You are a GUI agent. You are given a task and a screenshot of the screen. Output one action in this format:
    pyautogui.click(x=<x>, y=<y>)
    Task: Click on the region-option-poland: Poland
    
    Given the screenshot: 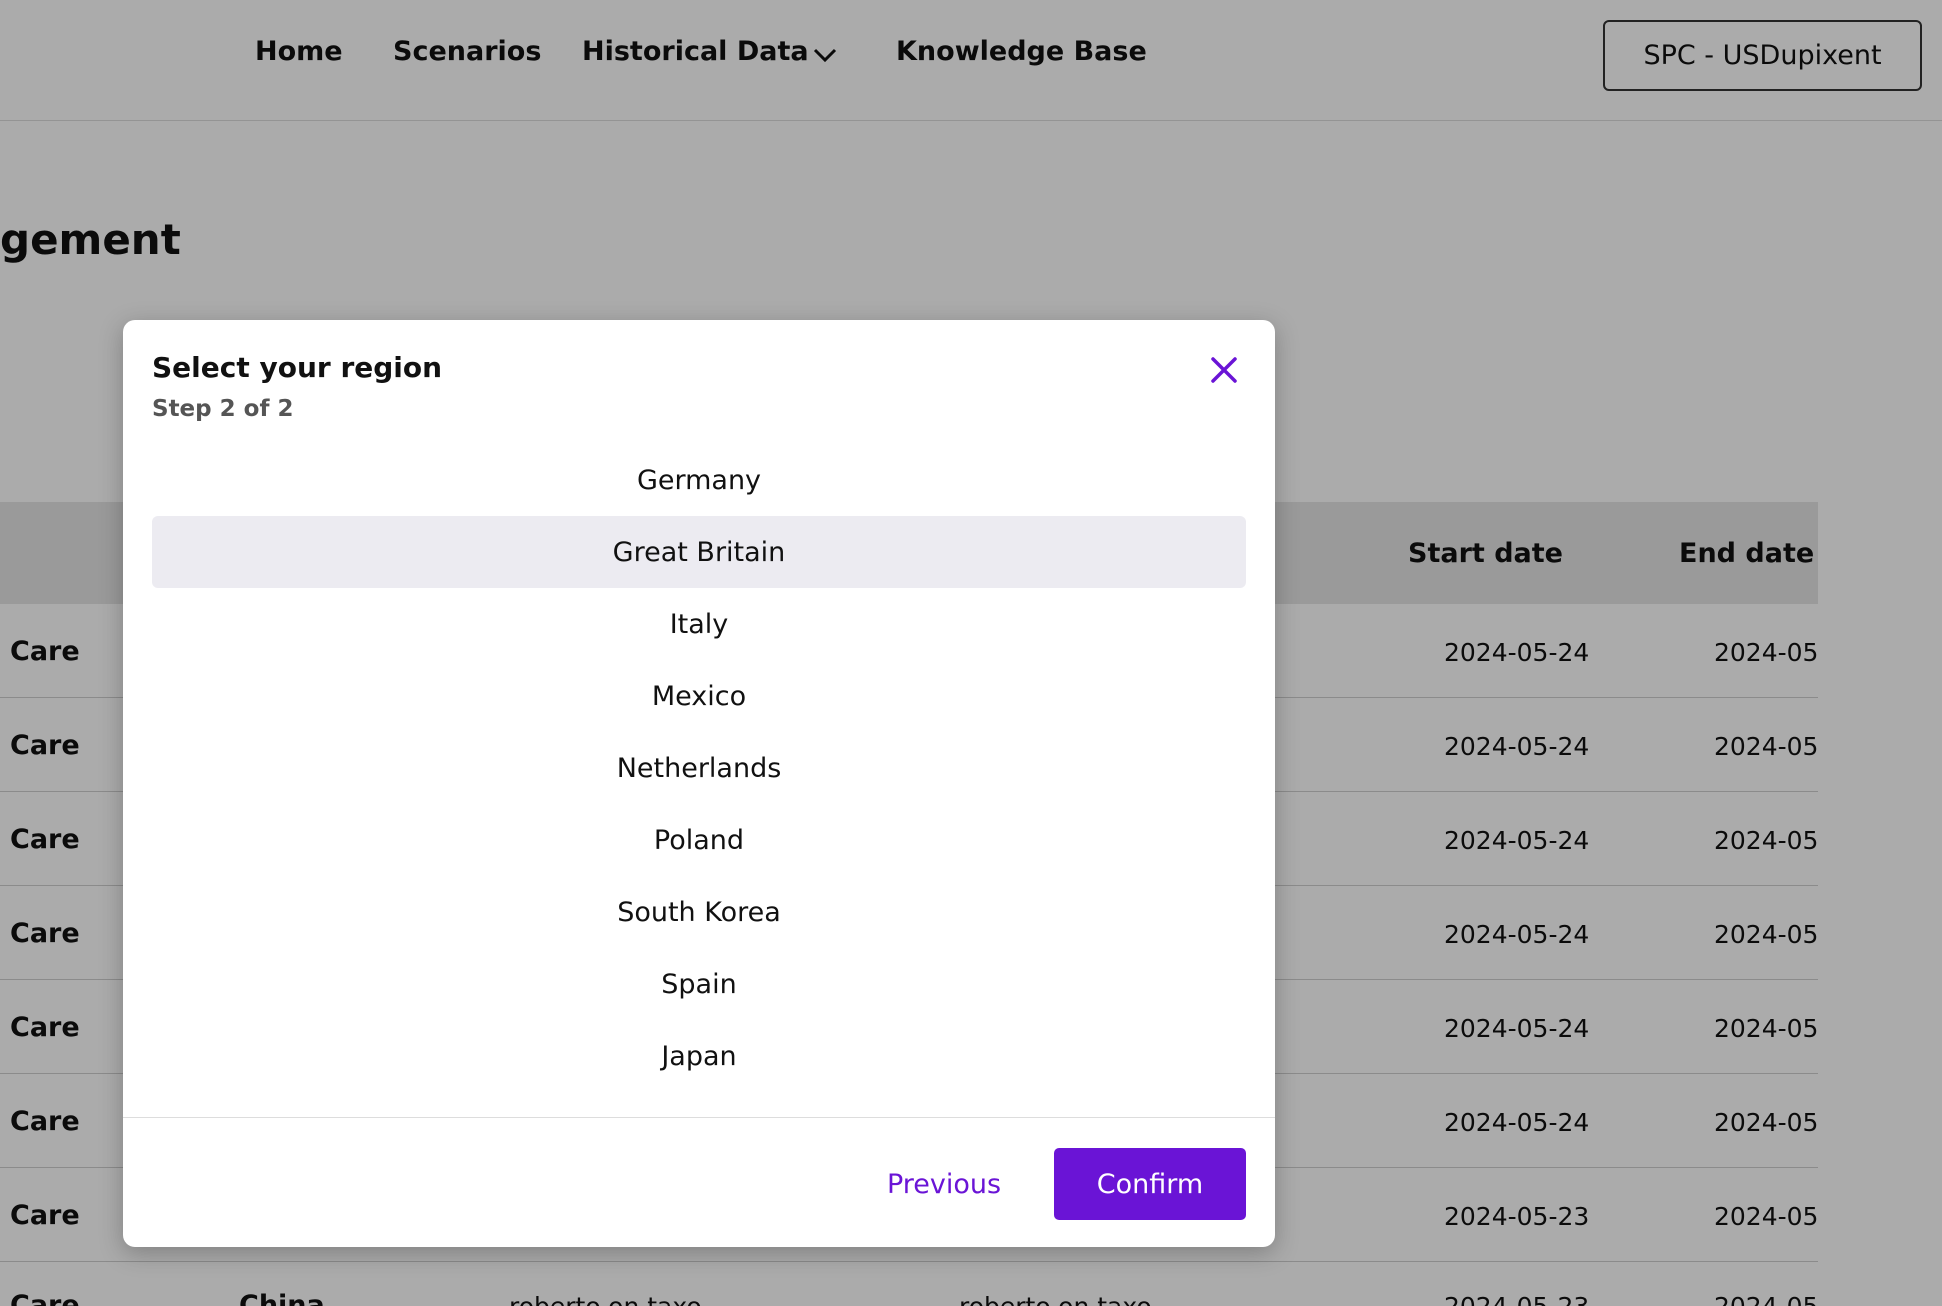 What is the action you would take?
    pyautogui.click(x=699, y=840)
    